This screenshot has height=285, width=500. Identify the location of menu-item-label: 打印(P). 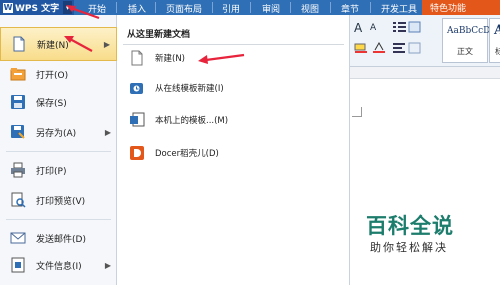
(51, 171).